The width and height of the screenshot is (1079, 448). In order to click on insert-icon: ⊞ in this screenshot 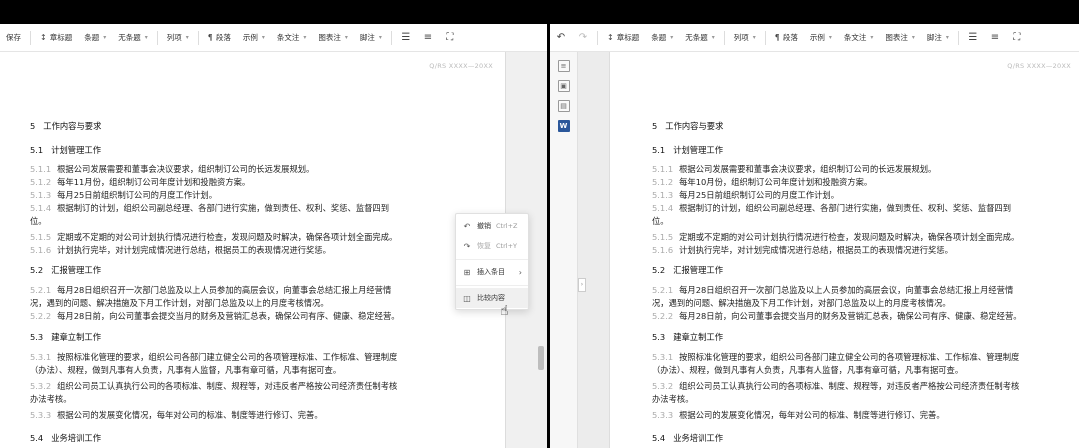, I will do `click(467, 272)`.